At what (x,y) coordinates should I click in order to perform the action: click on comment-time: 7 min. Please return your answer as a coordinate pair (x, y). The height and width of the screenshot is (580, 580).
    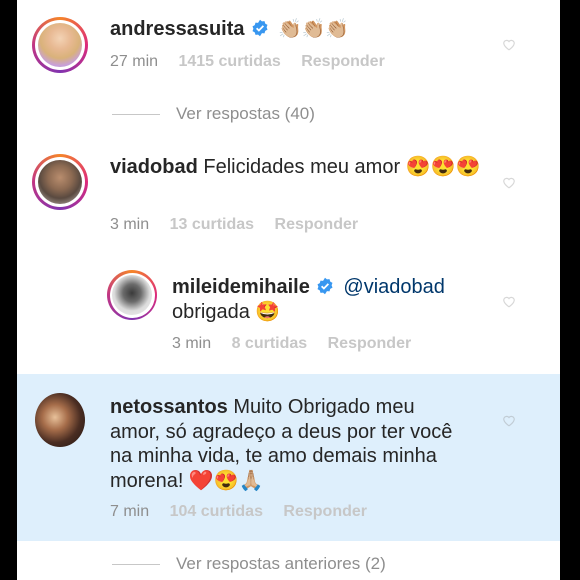
    Looking at the image, I should click on (130, 511).